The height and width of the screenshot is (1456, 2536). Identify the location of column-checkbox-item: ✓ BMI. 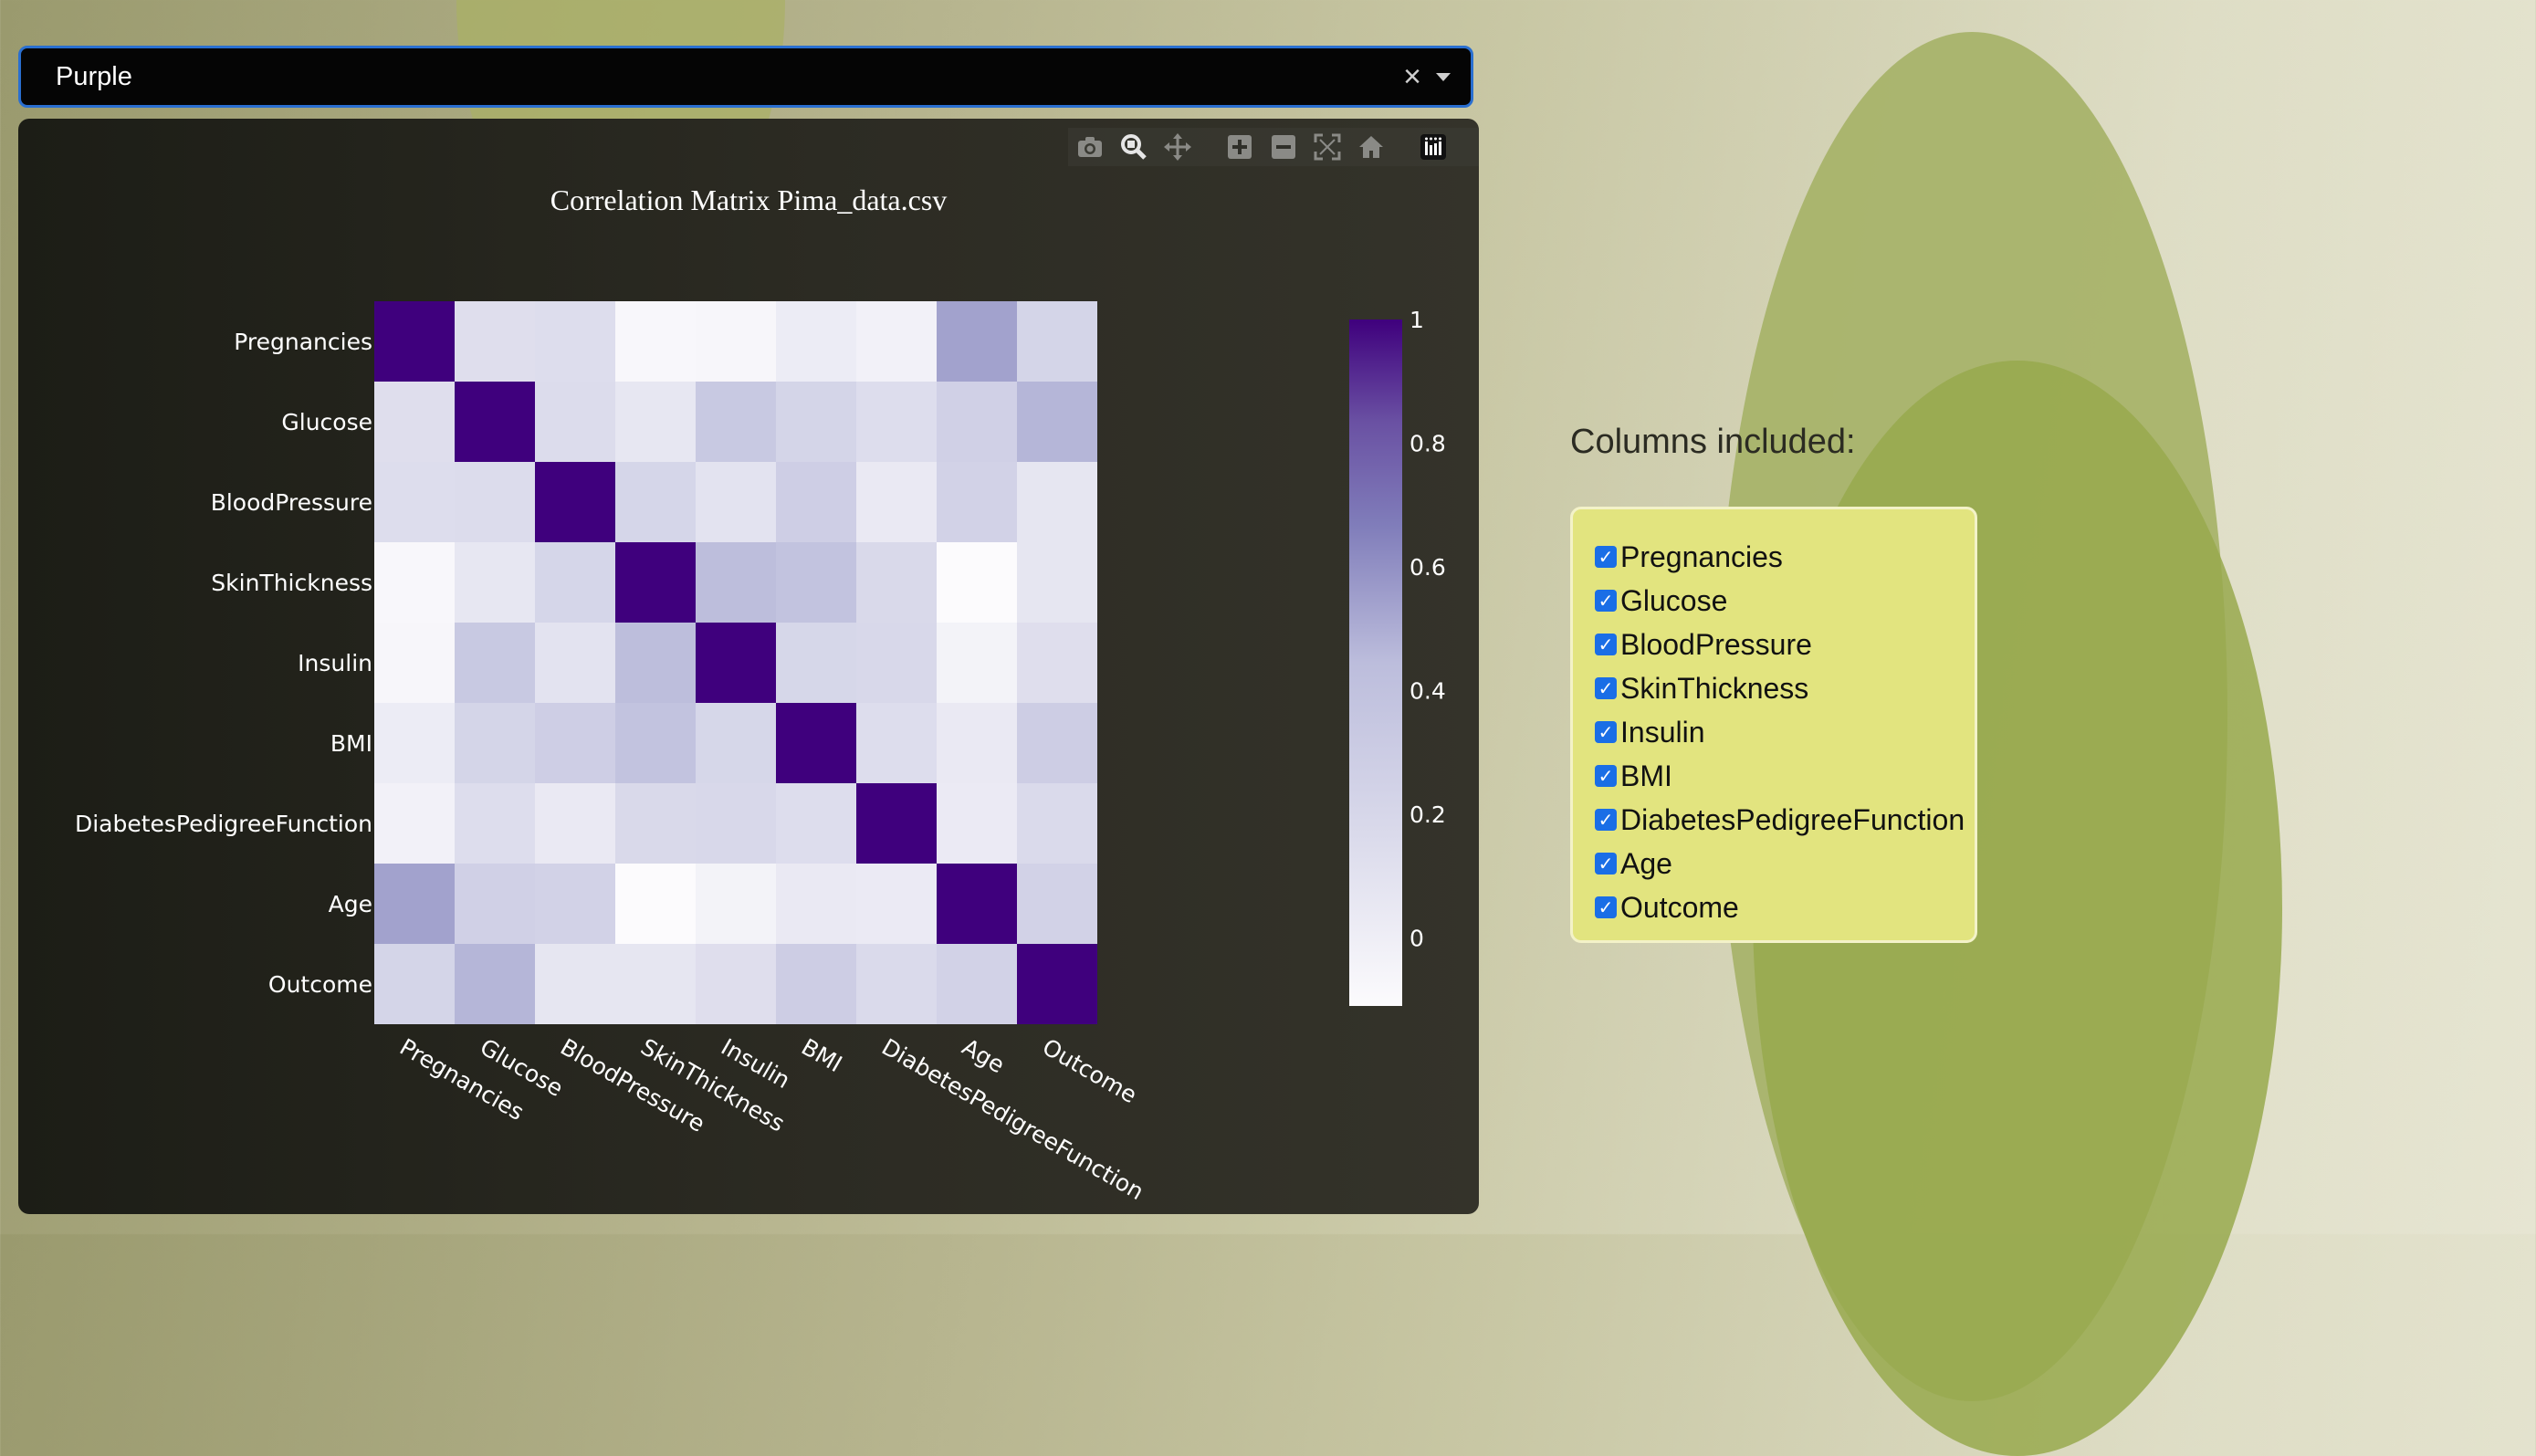
(1785, 776).